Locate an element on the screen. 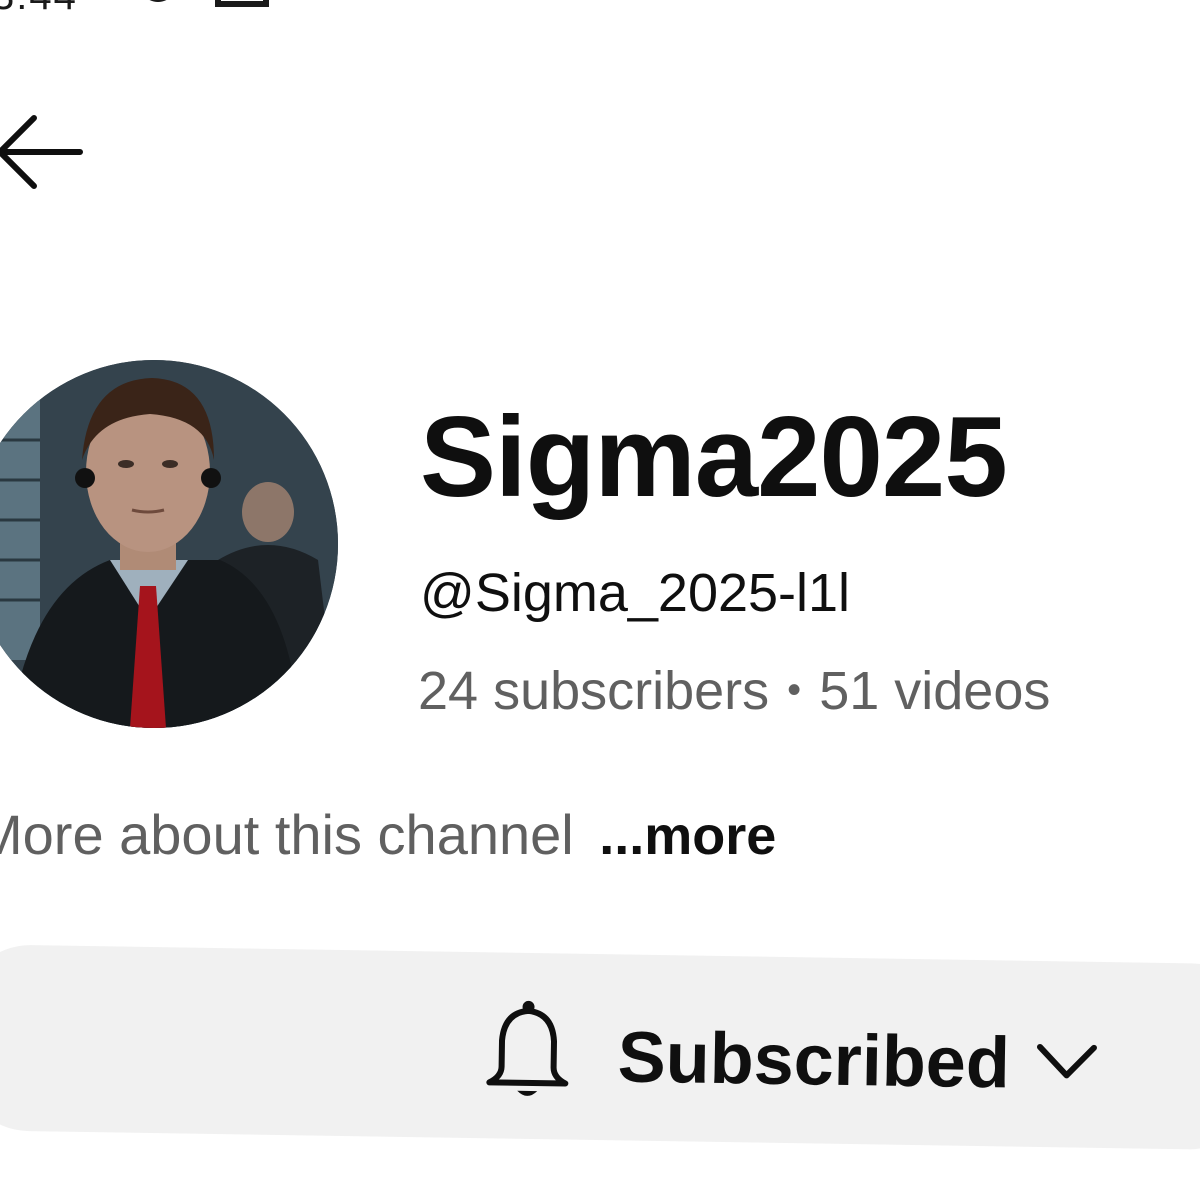  status-bar: 3:44 is located at coordinates (160, 9).